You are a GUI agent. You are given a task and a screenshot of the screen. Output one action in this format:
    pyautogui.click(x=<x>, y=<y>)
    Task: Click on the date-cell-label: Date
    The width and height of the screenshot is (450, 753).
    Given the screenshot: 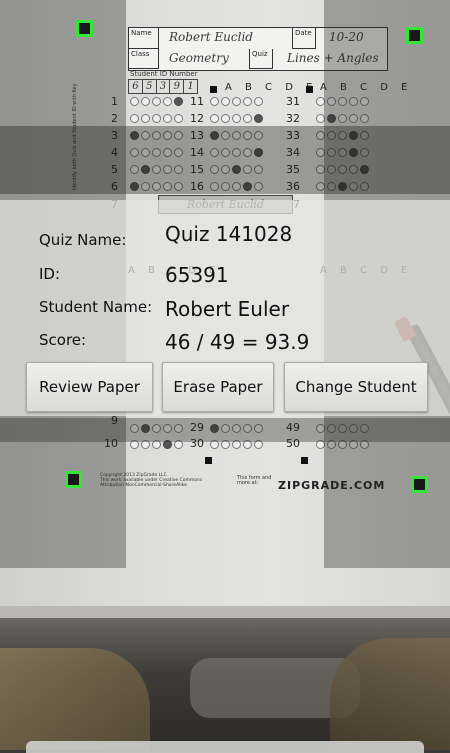 What is the action you would take?
    pyautogui.click(x=304, y=38)
    